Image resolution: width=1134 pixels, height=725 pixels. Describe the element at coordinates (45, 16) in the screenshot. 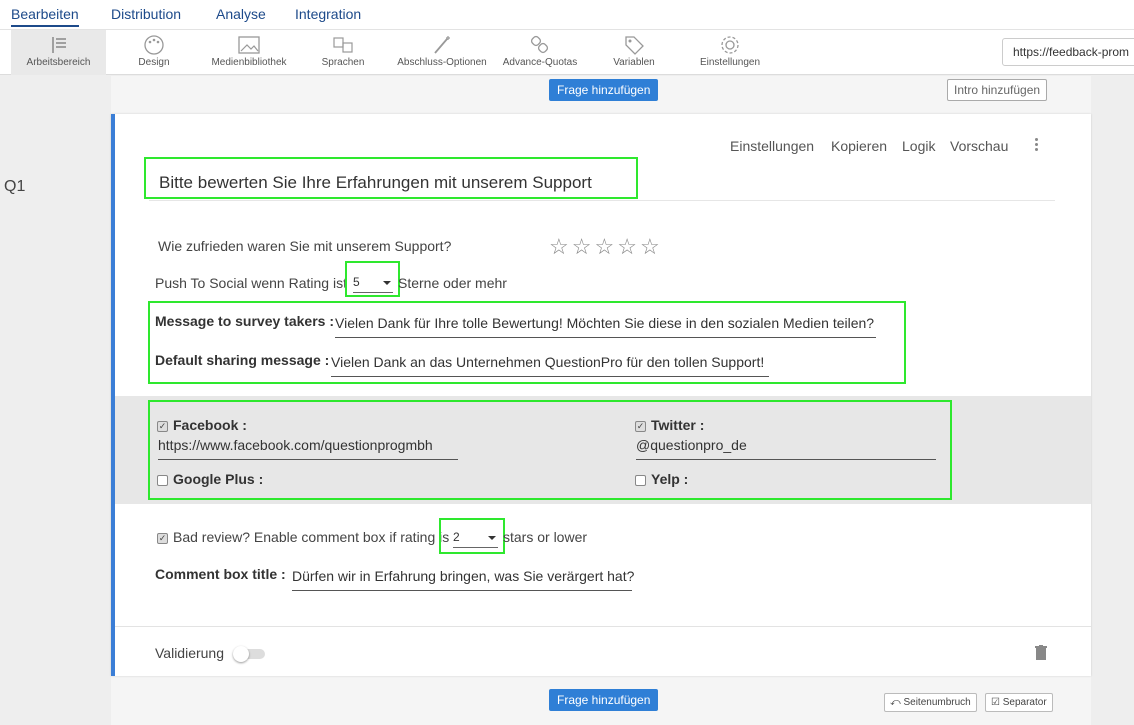

I see `tab-bearbeiten: Bearbeiten` at that location.